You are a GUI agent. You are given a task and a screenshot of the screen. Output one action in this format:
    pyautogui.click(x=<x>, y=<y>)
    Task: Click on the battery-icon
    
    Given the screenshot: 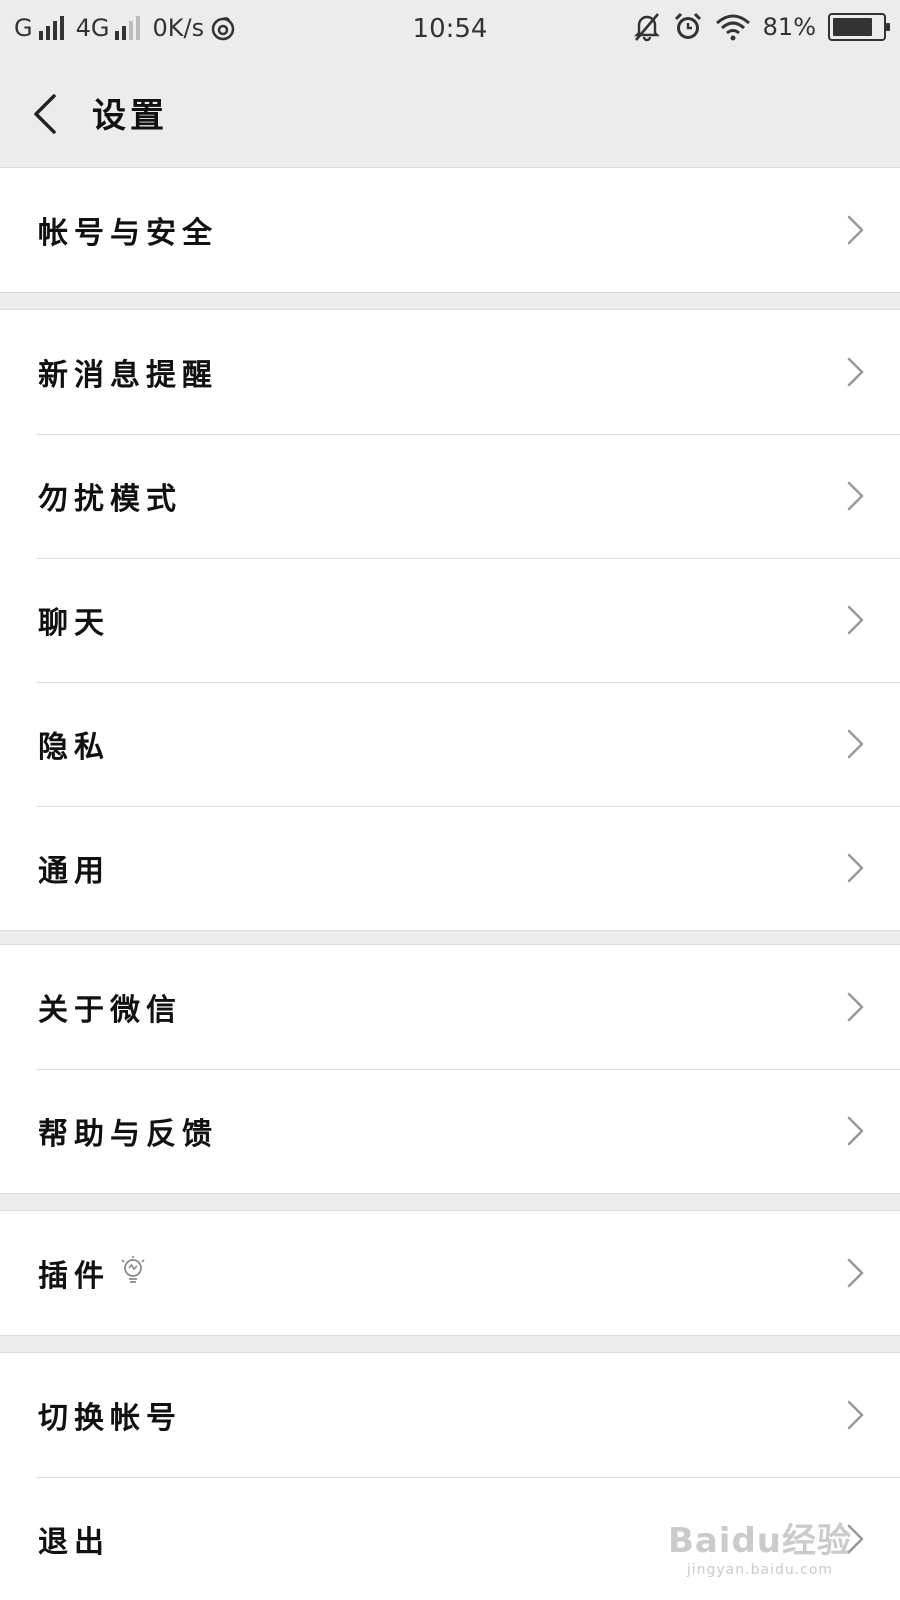 What is the action you would take?
    pyautogui.click(x=859, y=27)
    